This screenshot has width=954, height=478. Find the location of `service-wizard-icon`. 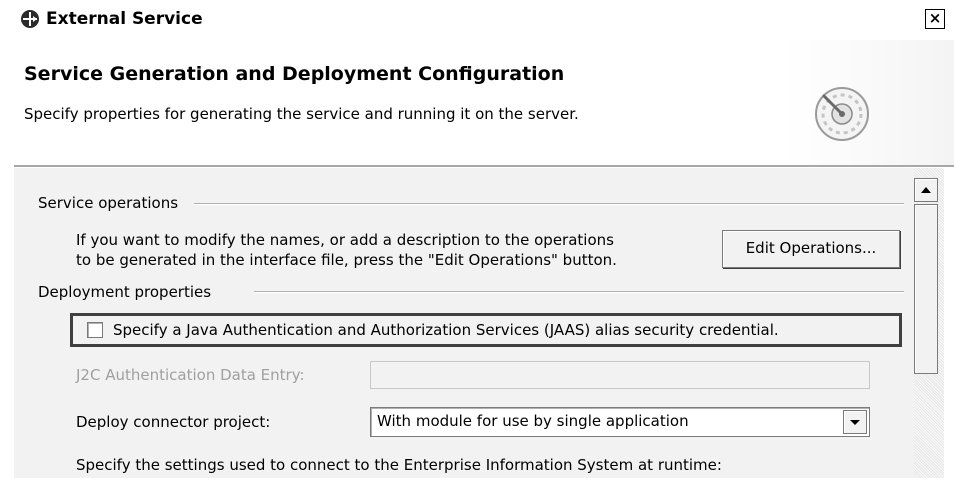

service-wizard-icon is located at coordinates (30, 19).